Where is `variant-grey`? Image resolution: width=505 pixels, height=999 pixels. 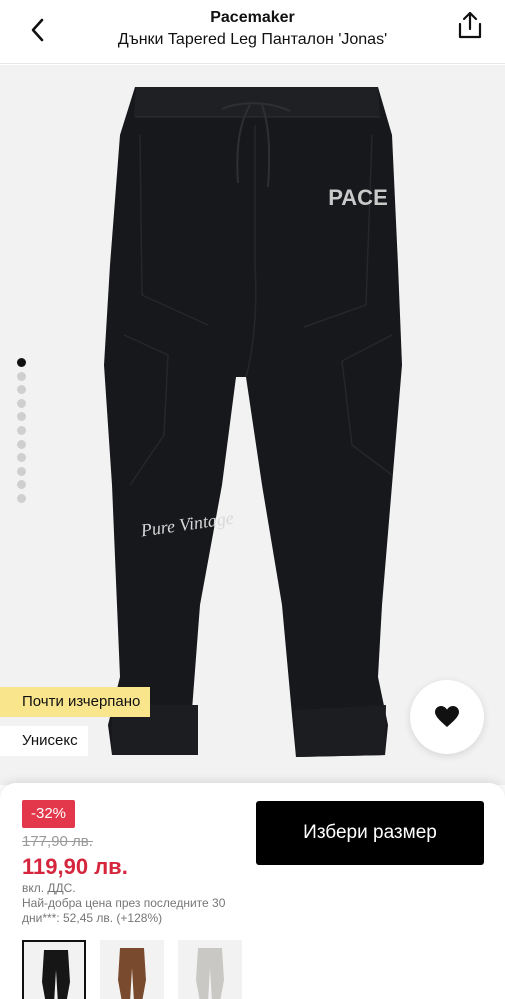
variant-grey is located at coordinates (210, 969).